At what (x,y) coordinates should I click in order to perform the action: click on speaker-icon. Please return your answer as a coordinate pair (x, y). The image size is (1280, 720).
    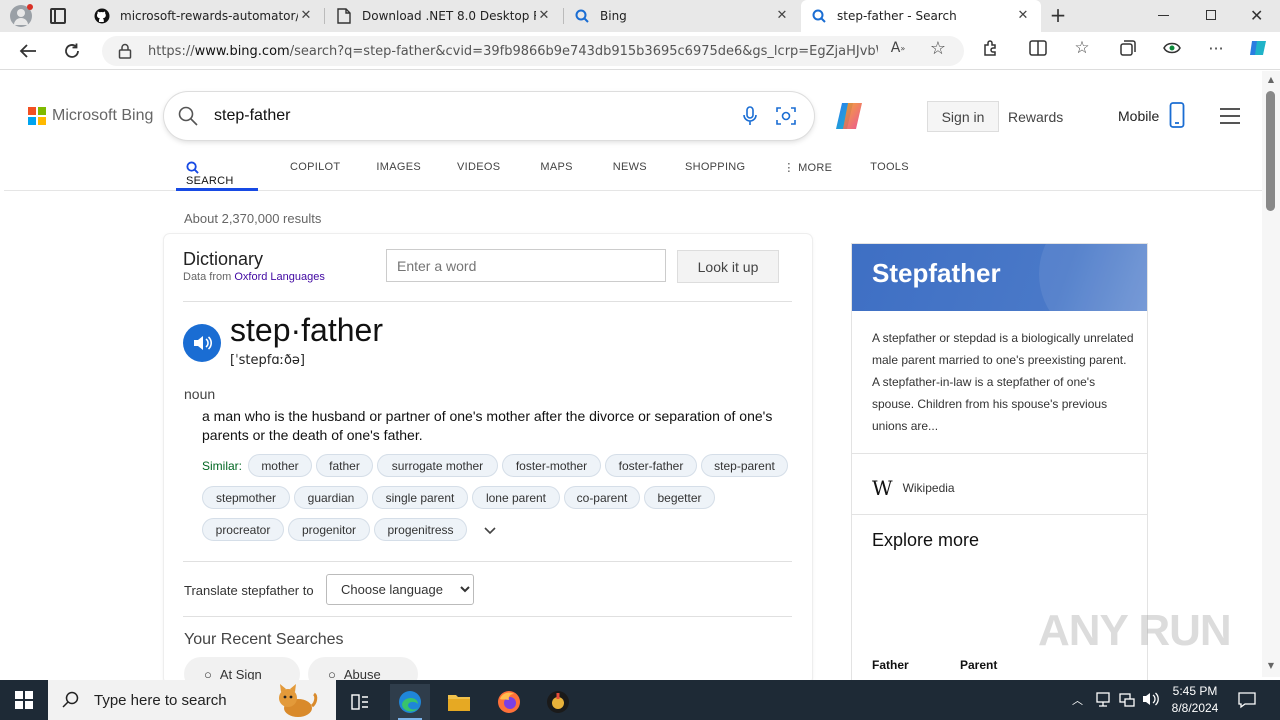
    Looking at the image, I should click on (202, 343).